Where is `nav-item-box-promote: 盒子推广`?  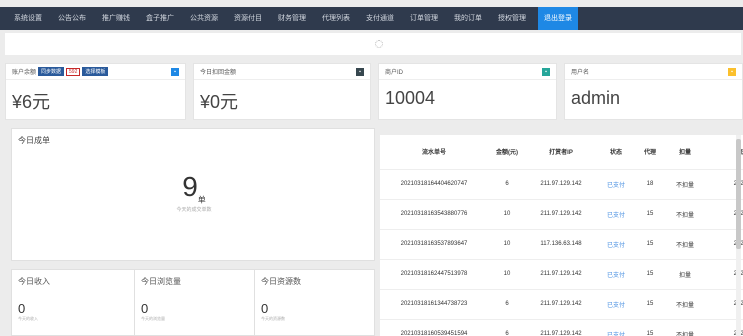
nav-item-box-promote: 盒子推广 is located at coordinates (160, 18).